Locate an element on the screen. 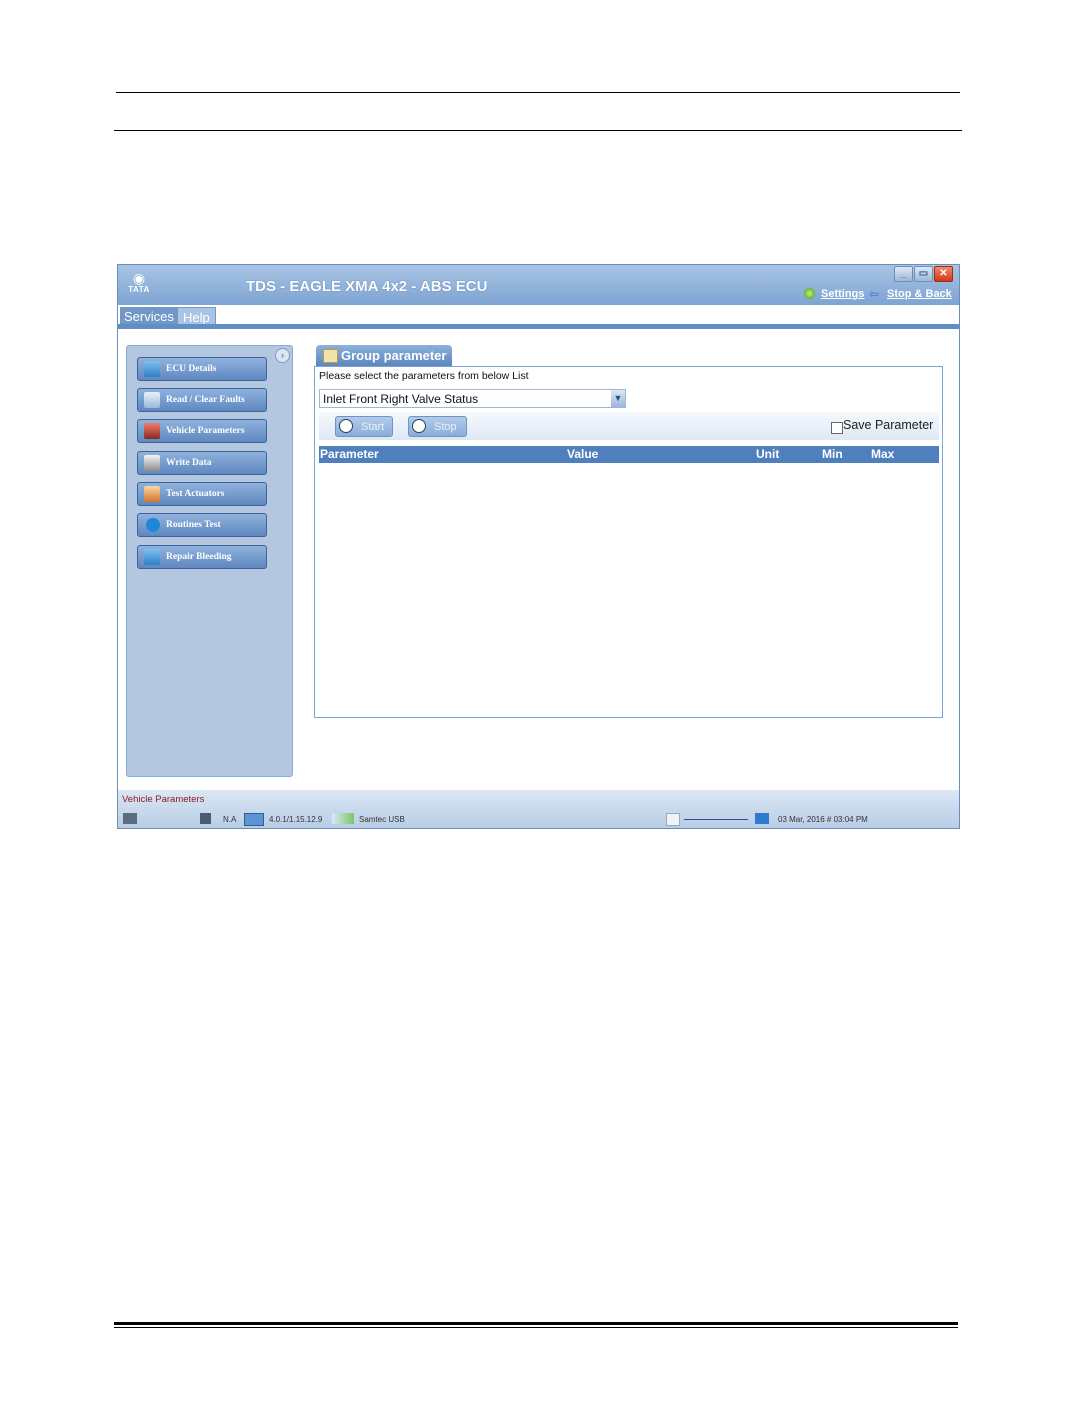 The image size is (1075, 1422). sidebar-item-routines-test: Routines Test is located at coordinates (202, 525).